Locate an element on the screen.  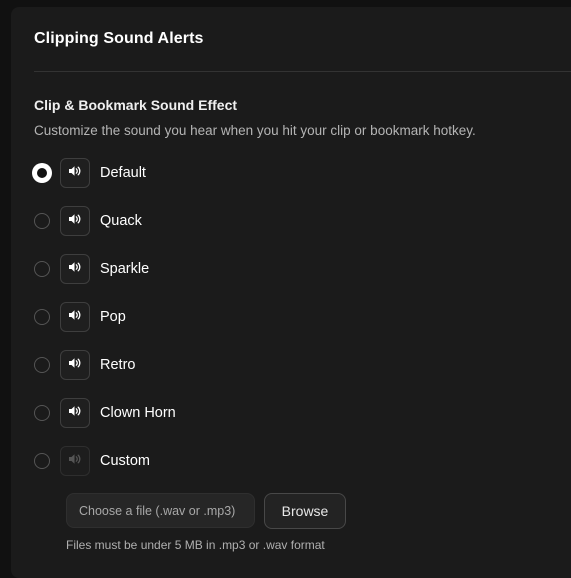
sound-option-custom: Custom is located at coordinates (184, 461).